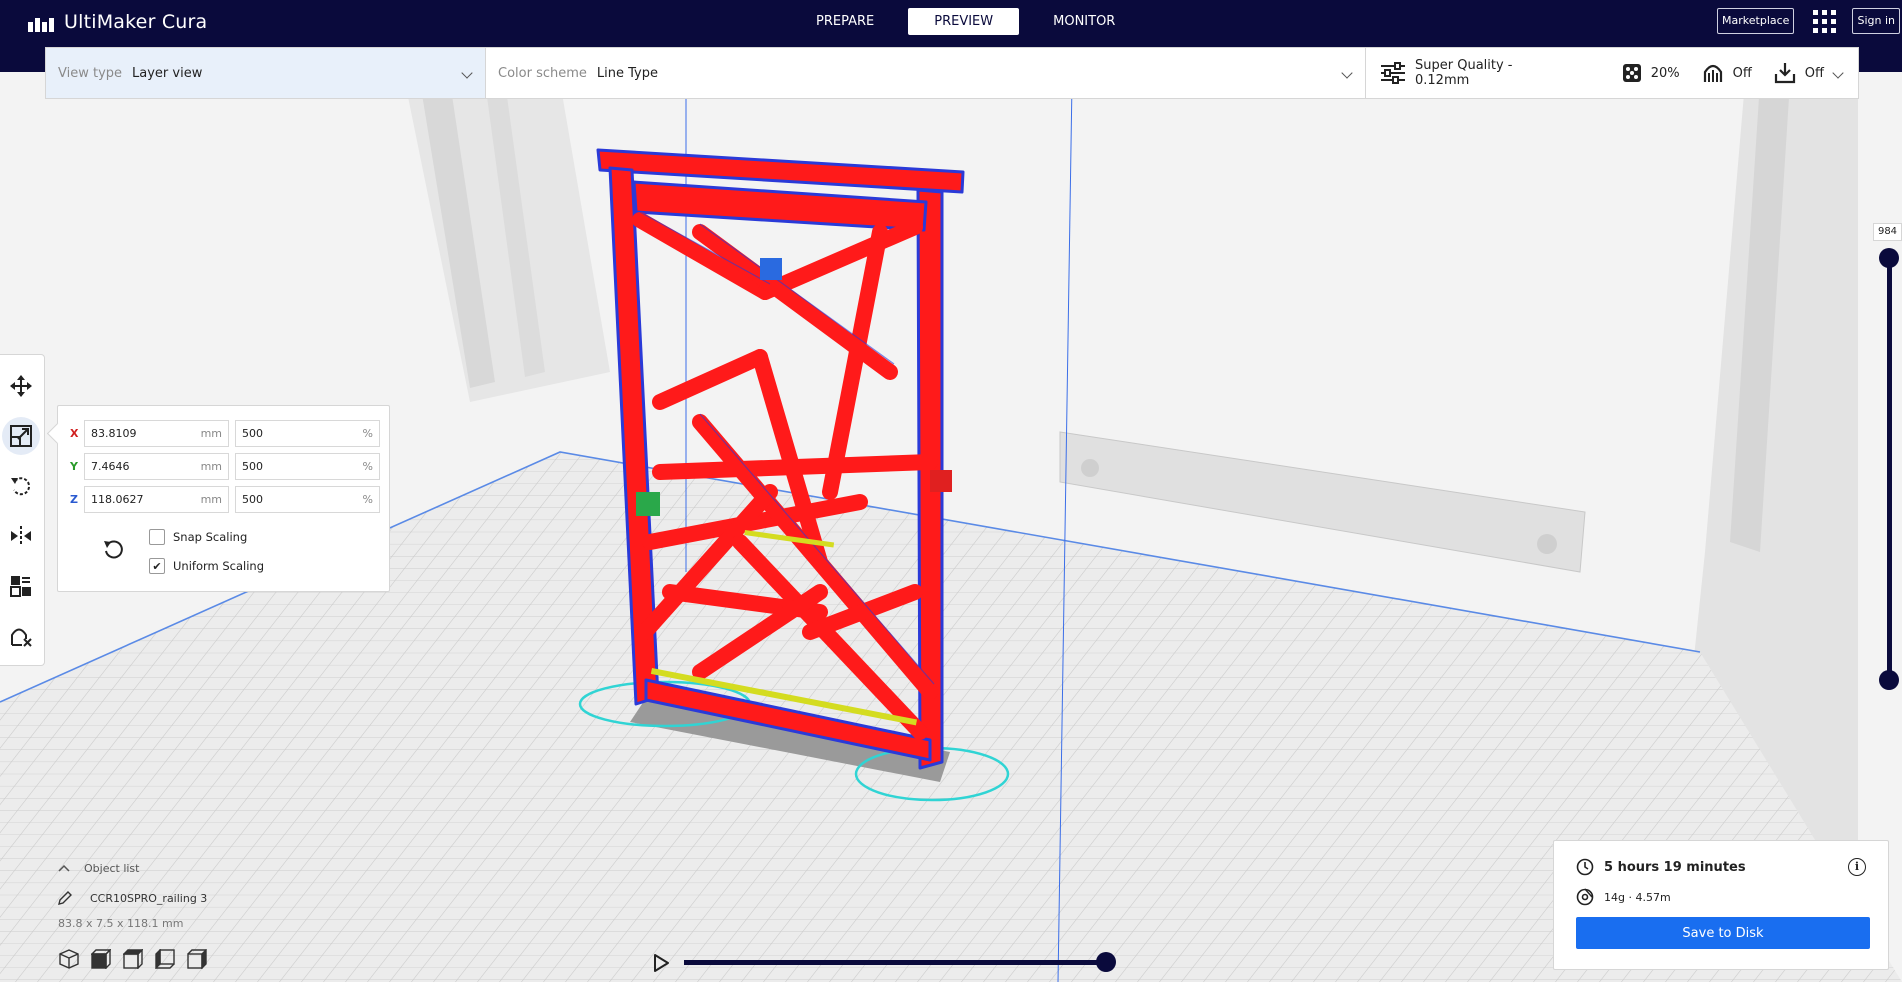  What do you see at coordinates (167, 73) in the screenshot?
I see `view-type-value: Layer view` at bounding box center [167, 73].